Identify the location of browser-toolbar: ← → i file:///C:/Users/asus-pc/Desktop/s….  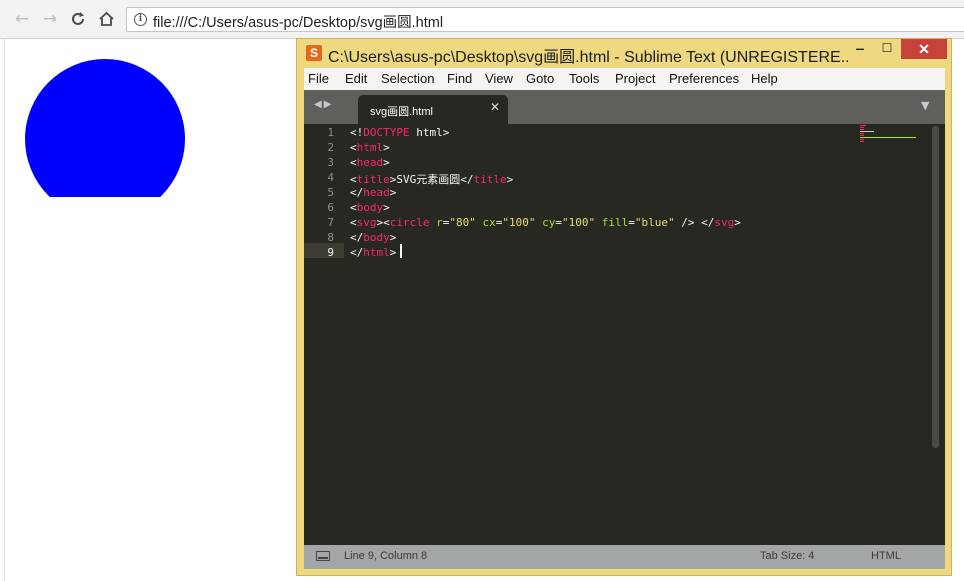
(482, 19).